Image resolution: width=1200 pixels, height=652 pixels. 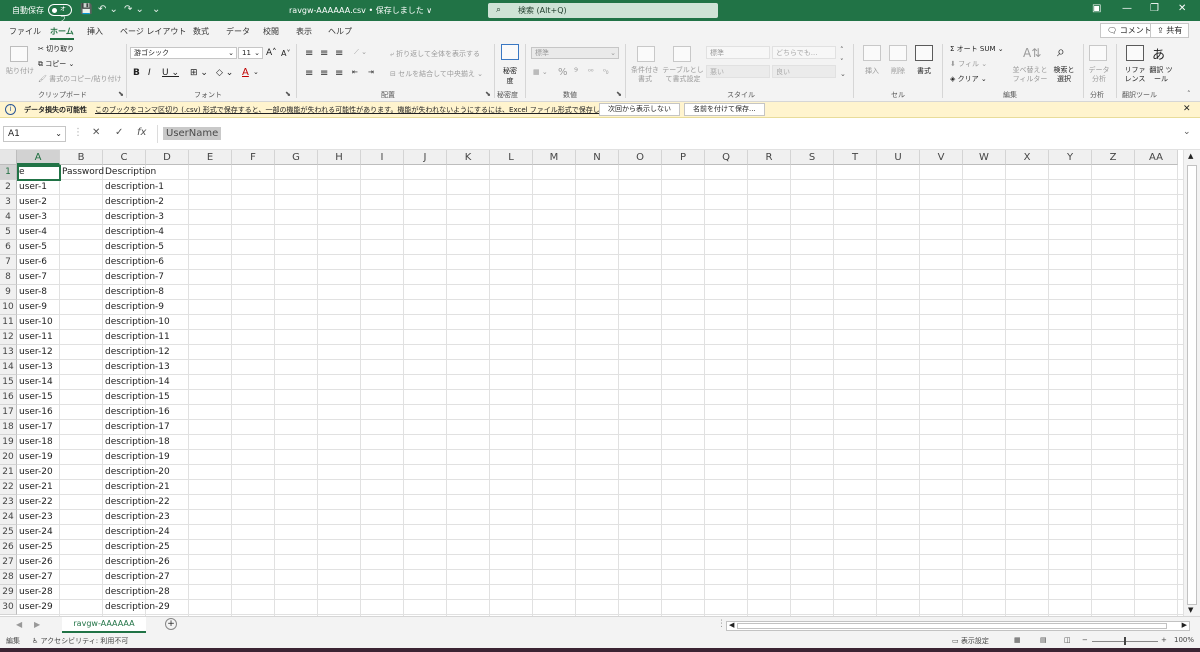 What do you see at coordinates (81, 157) in the screenshot?
I see `column-header: B` at bounding box center [81, 157].